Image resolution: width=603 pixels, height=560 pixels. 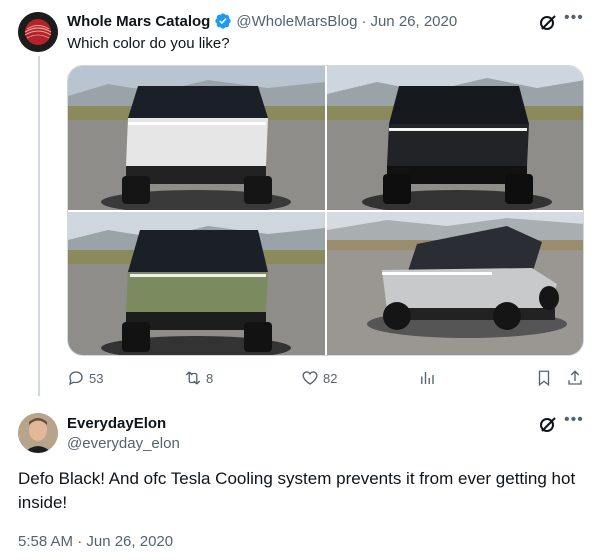 I want to click on share-icon, so click(x=575, y=377).